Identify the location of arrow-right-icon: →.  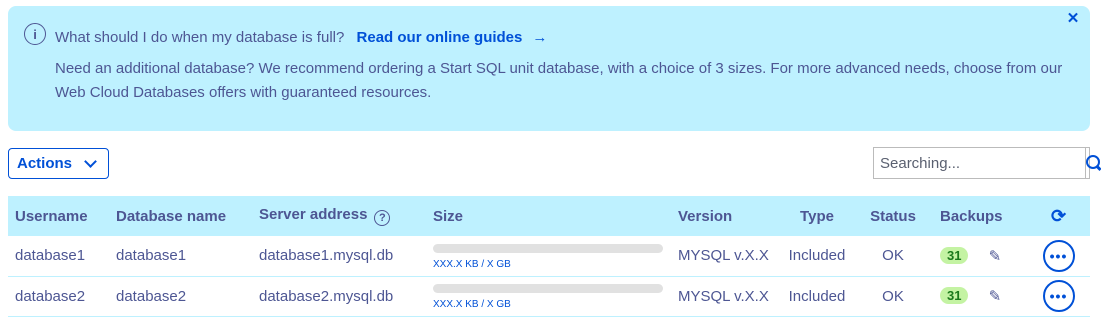
(539, 37).